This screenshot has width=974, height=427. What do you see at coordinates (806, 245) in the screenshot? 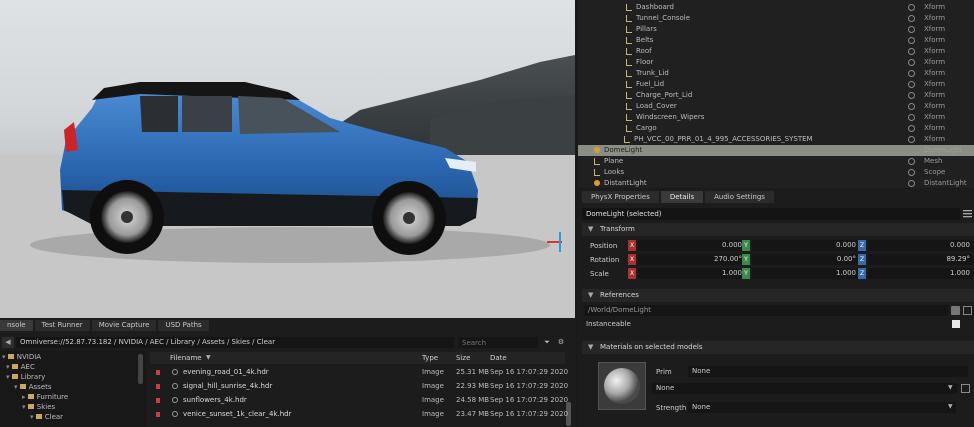
I see `transform-y-field: 0.000` at bounding box center [806, 245].